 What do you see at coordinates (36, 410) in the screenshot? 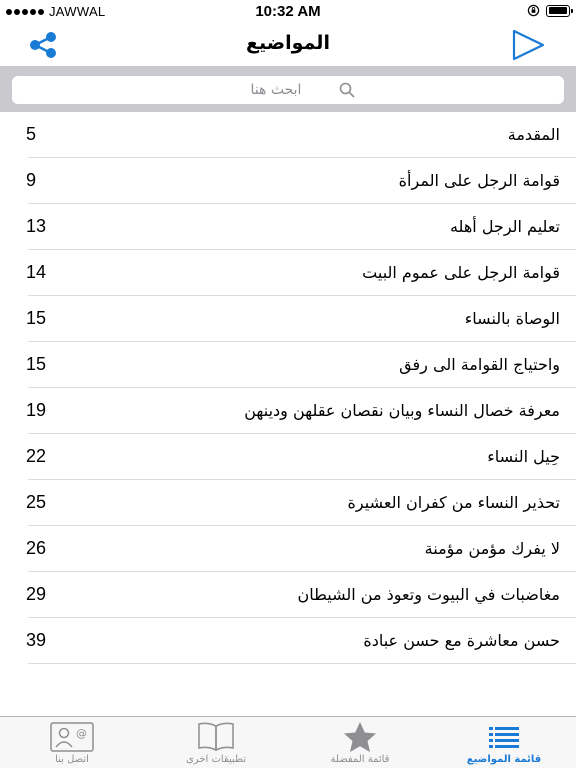
I see `topic-page-number: 19` at bounding box center [36, 410].